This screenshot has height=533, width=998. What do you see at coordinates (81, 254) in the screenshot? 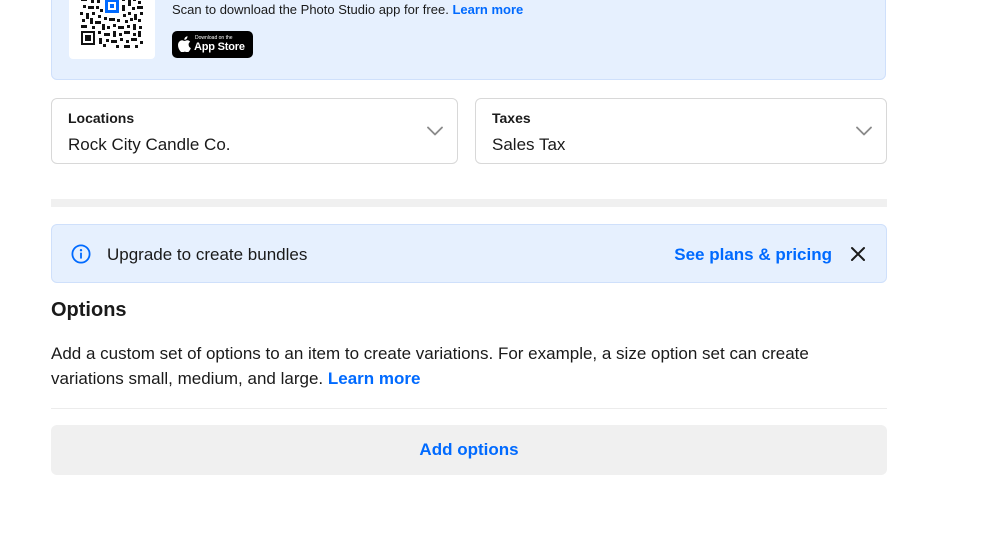
I see `info-icon` at bounding box center [81, 254].